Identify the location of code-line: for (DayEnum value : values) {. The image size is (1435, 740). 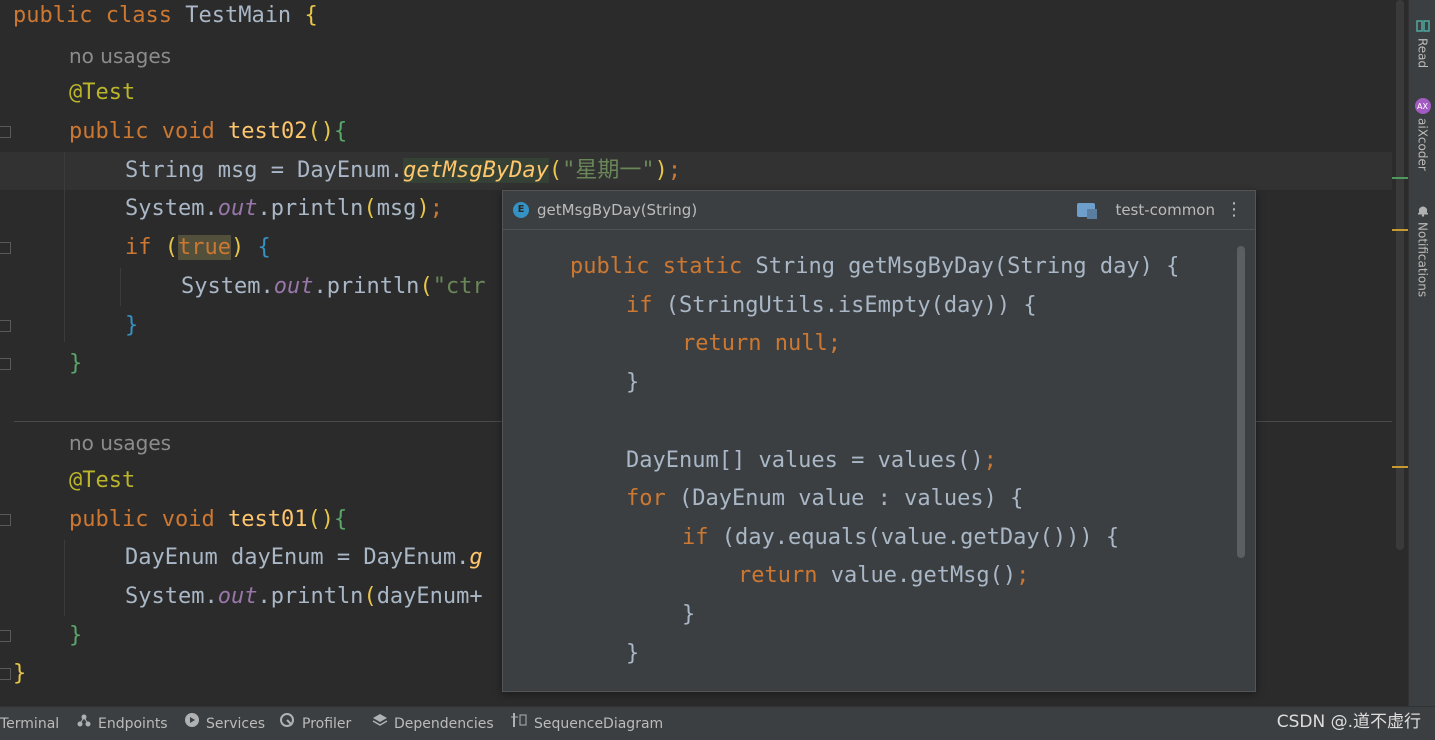
(825, 498).